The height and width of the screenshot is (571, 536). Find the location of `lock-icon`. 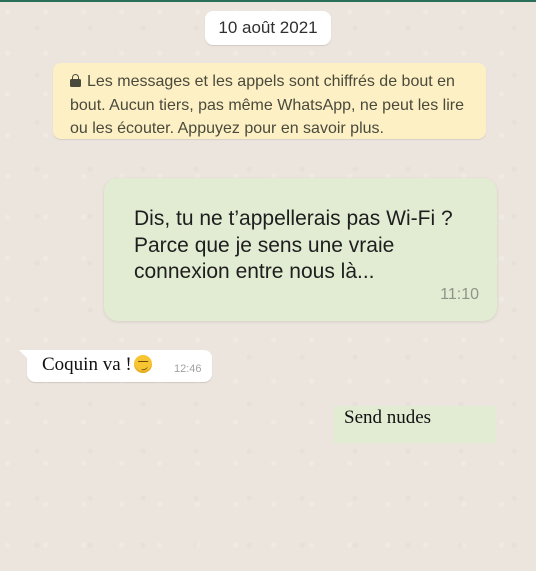

lock-icon is located at coordinates (75, 80).